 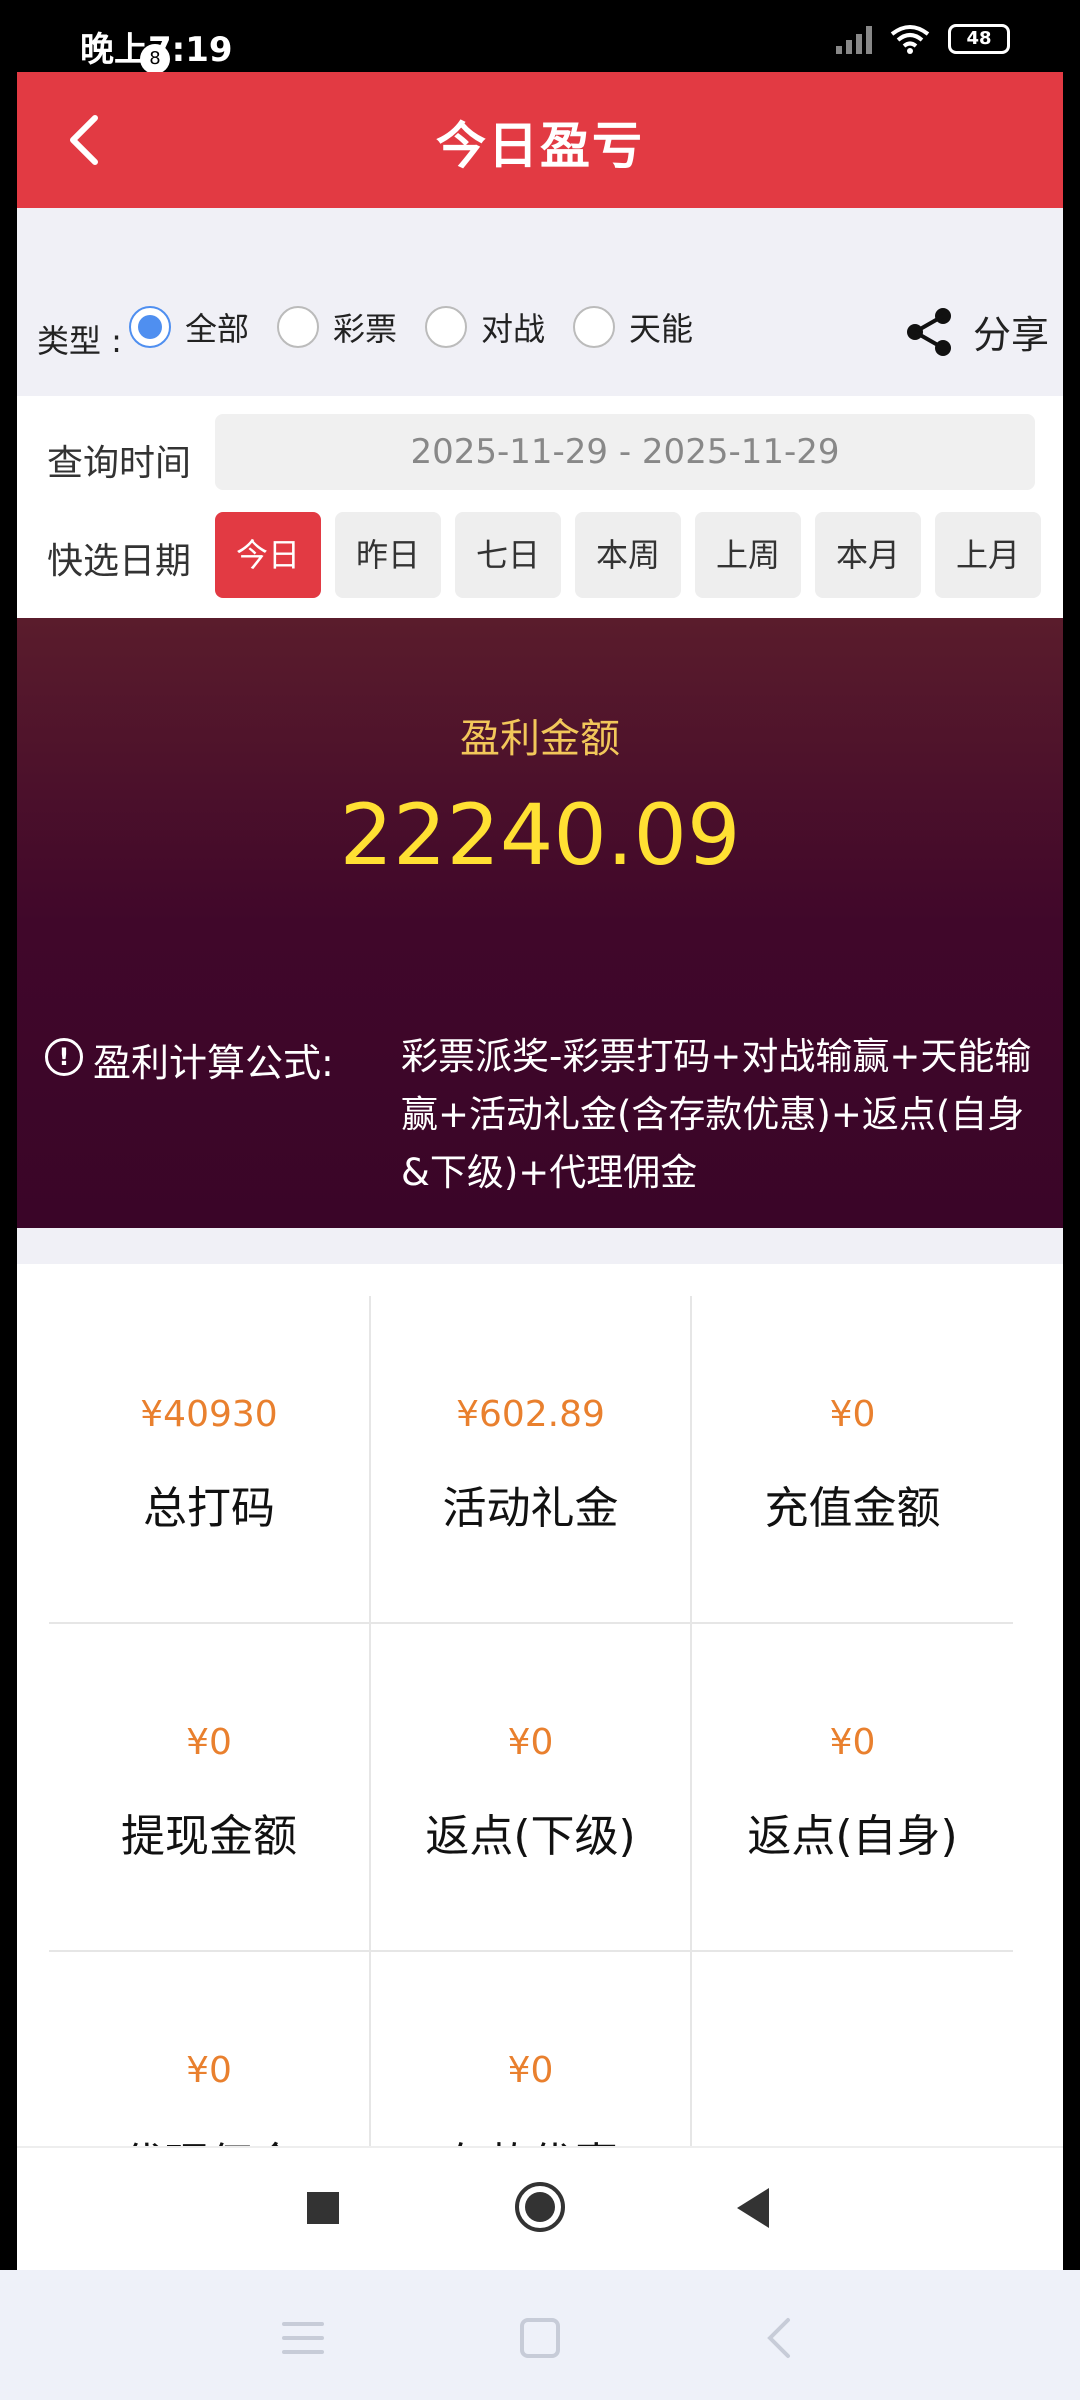 What do you see at coordinates (79, 341) in the screenshot?
I see `type-label: 类型 :` at bounding box center [79, 341].